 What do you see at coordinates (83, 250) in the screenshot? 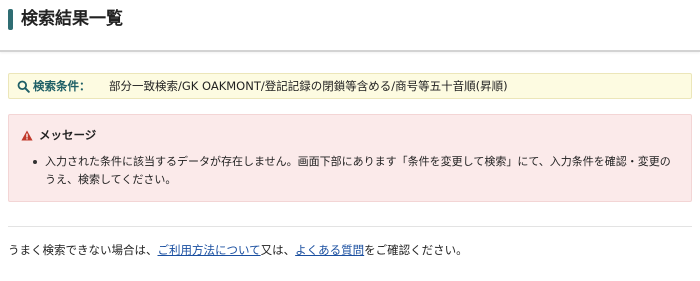
I see `help-text-prefix: うまく検索できない場合は、` at bounding box center [83, 250].